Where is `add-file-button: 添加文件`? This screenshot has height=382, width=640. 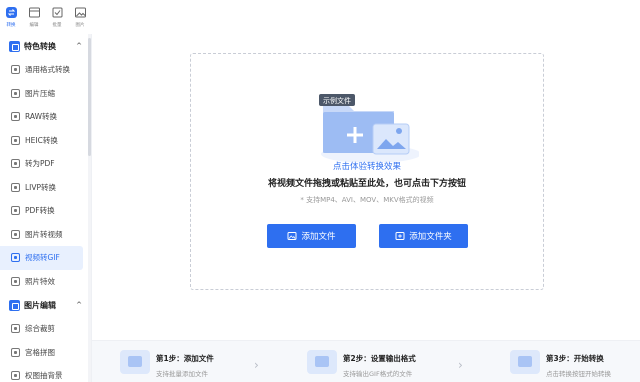
add-file-button: 添加文件 is located at coordinates (311, 236).